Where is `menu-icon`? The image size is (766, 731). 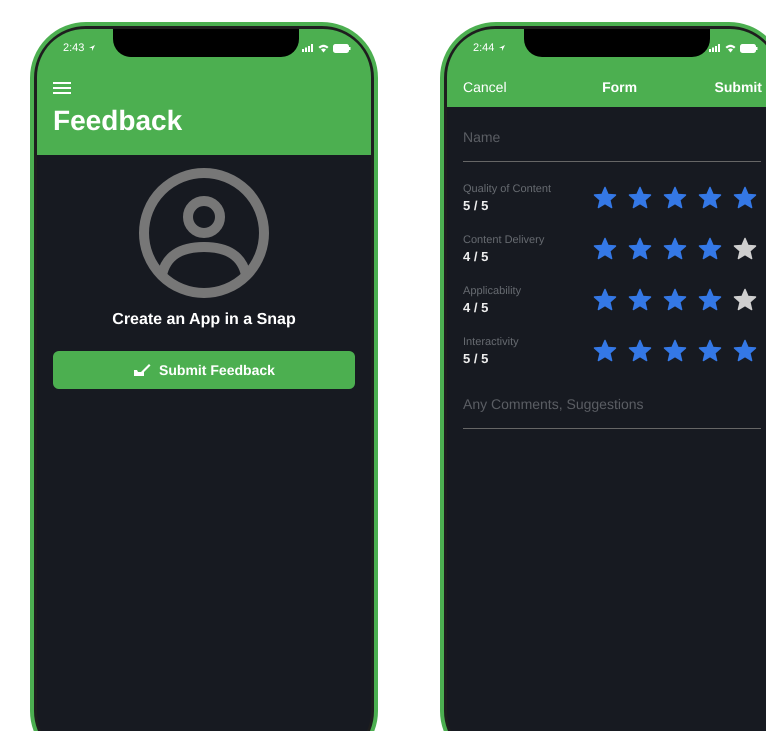 menu-icon is located at coordinates (62, 88).